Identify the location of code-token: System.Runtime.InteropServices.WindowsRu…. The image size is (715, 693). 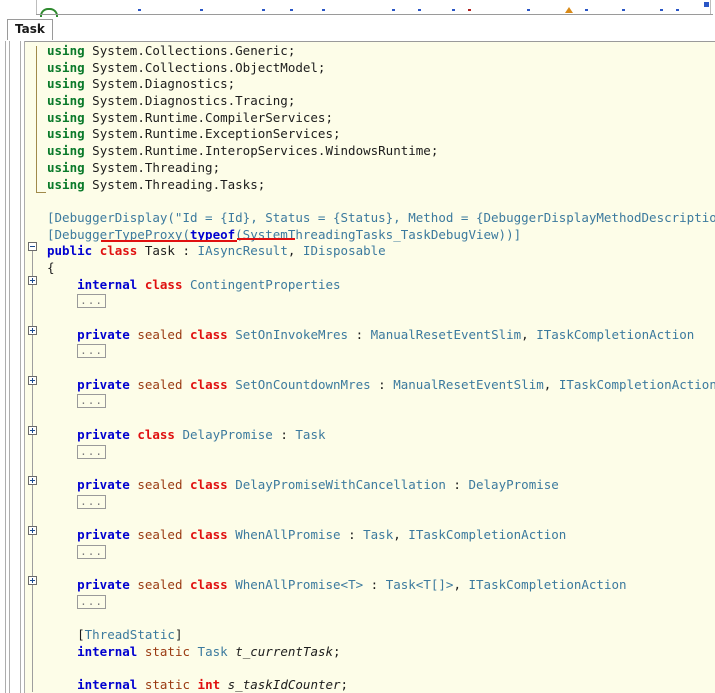
(261, 151).